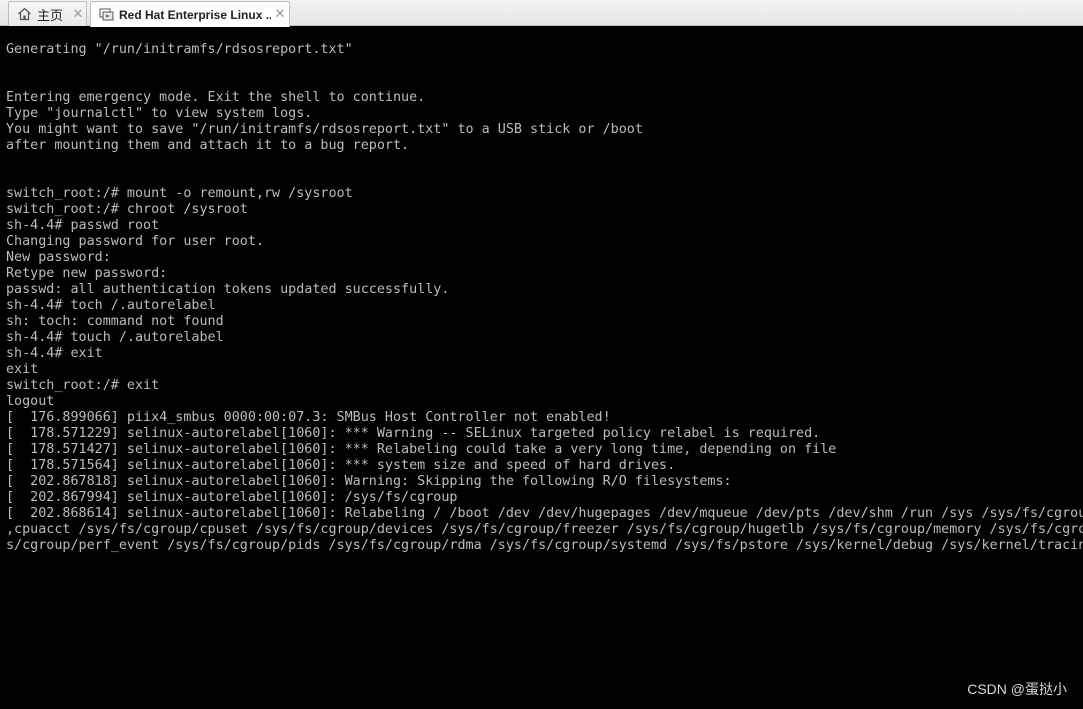 Image resolution: width=1083 pixels, height=709 pixels. What do you see at coordinates (54, 353) in the screenshot?
I see `console-line: sh-4.4# exit` at bounding box center [54, 353].